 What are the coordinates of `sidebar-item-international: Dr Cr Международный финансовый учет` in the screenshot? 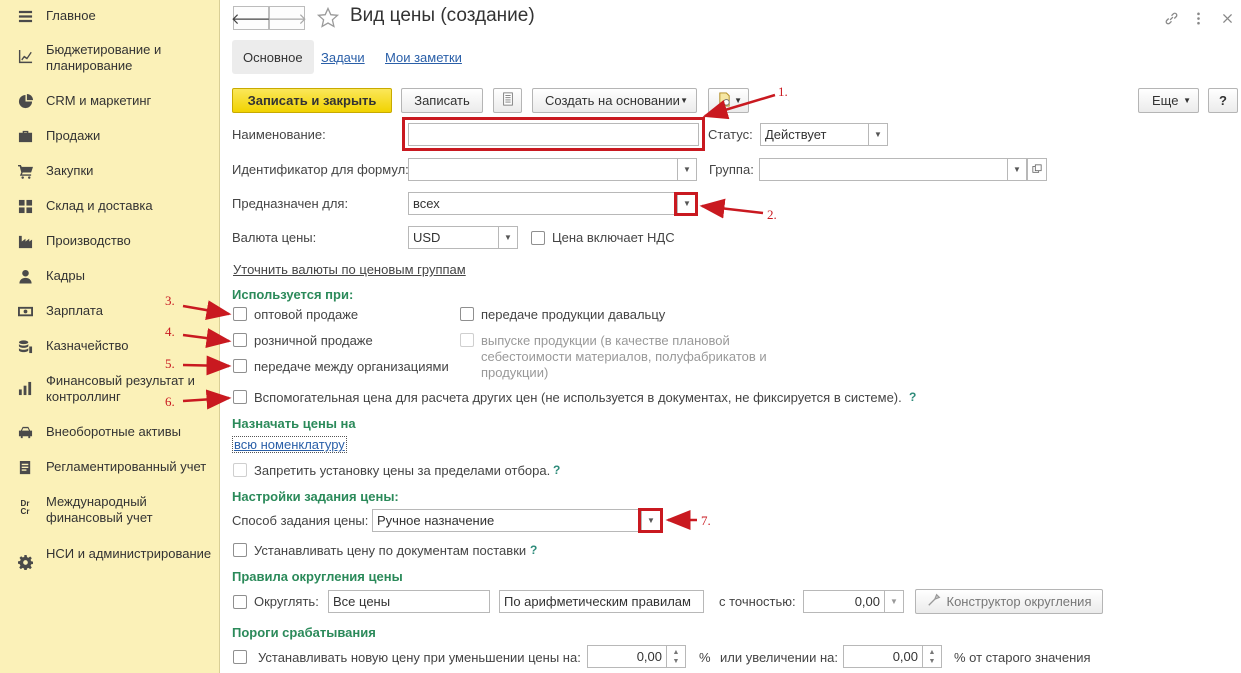 It's located at (110, 510).